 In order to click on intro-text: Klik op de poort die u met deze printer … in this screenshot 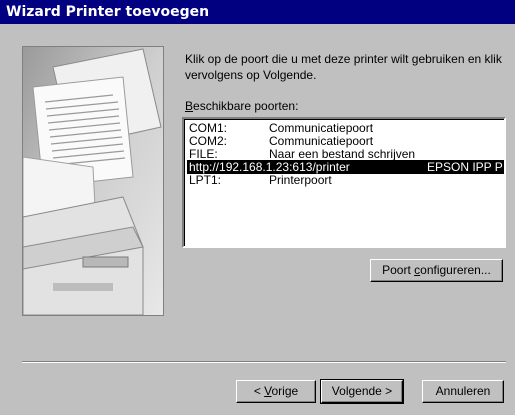, I will do `click(343, 67)`.